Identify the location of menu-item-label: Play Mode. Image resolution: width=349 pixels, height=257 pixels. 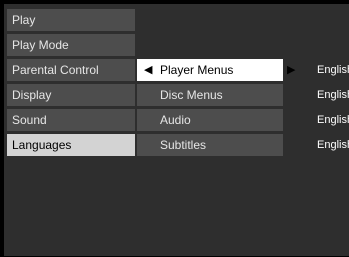
(40, 45).